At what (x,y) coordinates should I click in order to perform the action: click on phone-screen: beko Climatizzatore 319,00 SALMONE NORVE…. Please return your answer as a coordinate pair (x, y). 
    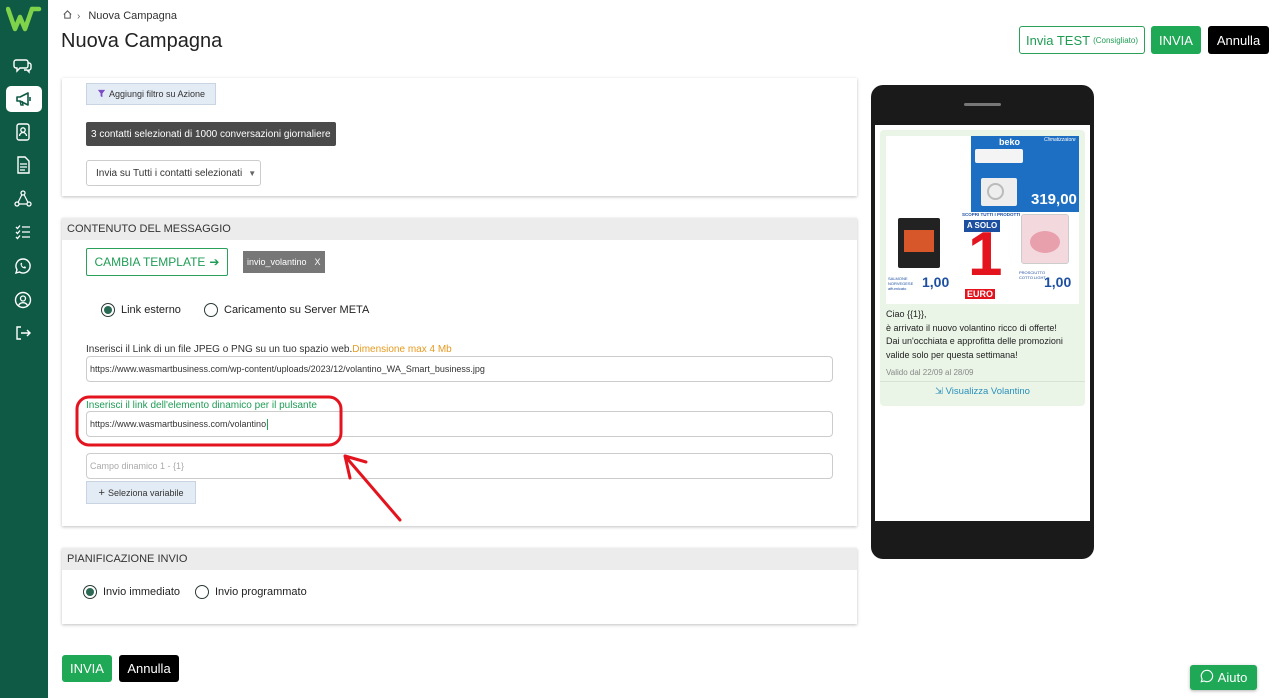
    Looking at the image, I should click on (982, 323).